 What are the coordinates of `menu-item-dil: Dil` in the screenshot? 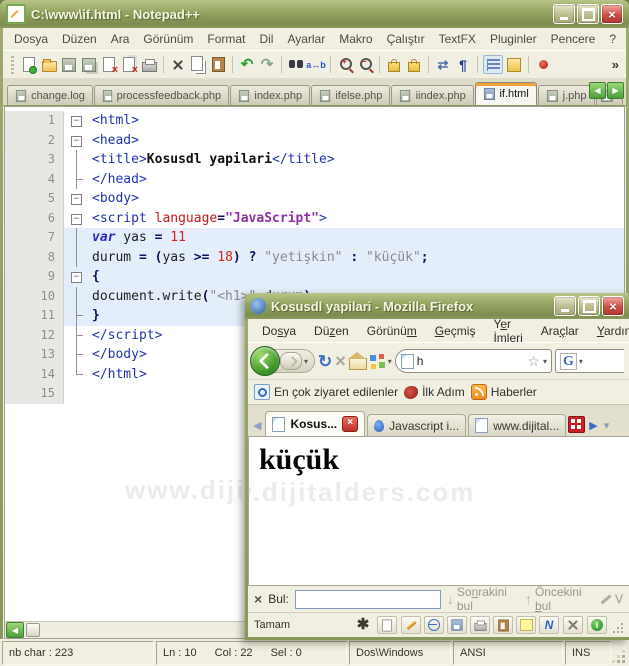 It's located at (266, 39).